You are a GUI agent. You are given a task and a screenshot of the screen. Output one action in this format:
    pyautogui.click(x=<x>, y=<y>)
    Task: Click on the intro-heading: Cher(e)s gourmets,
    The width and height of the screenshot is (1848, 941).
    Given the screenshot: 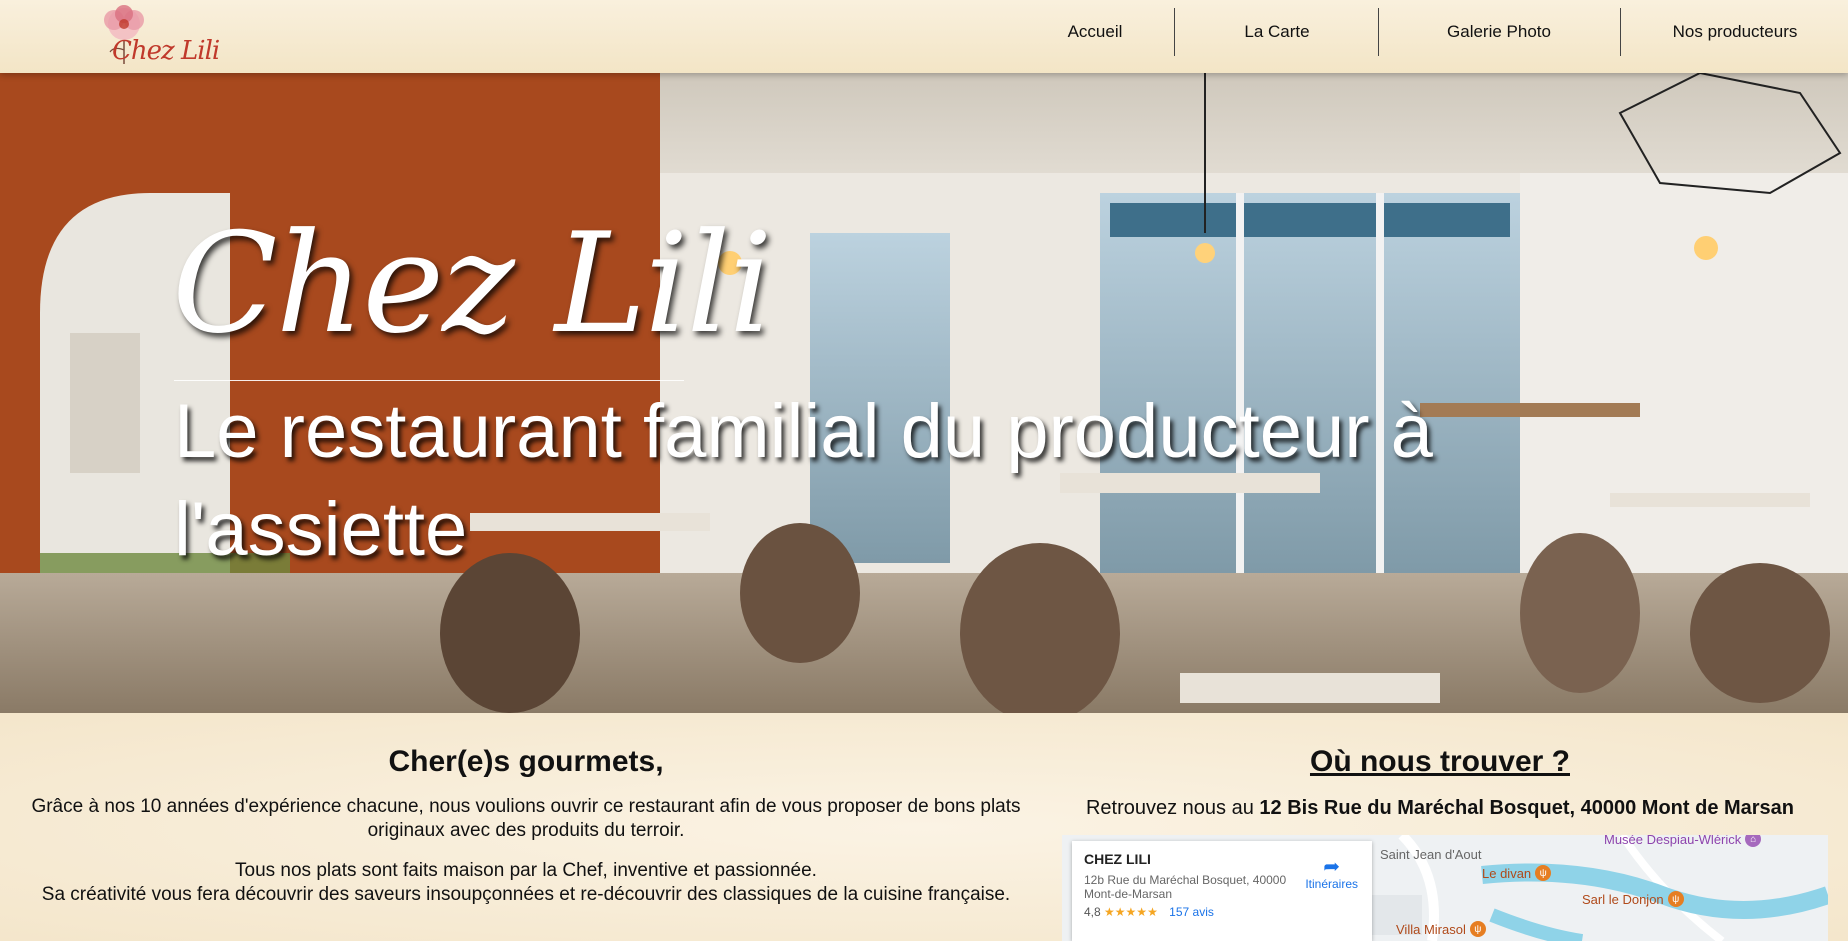 What is the action you would take?
    pyautogui.click(x=526, y=761)
    